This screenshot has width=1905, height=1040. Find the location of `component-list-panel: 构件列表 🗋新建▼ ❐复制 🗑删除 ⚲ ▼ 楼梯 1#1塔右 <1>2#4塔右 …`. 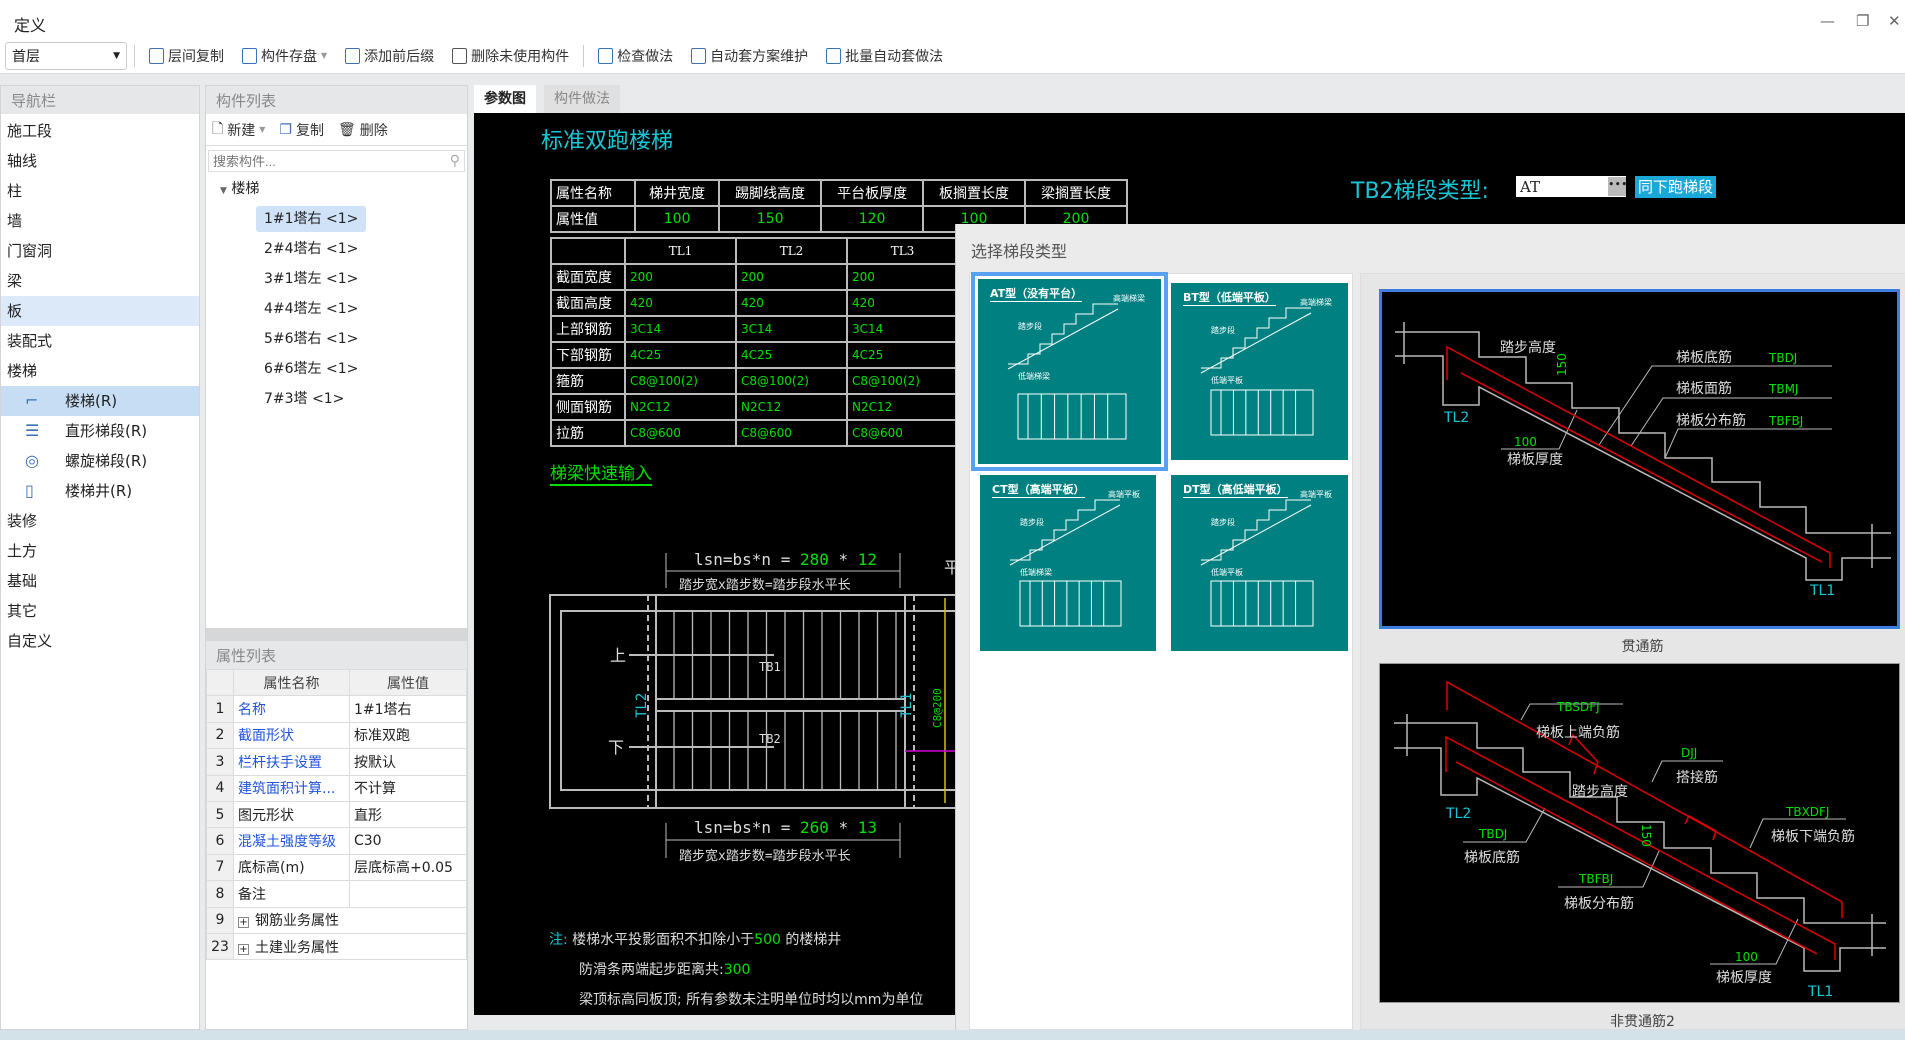

component-list-panel: 构件列表 🗋新建▼ ❐复制 🗑删除 ⚲ ▼ 楼梯 1#1塔右 <1>2#4塔右 … is located at coordinates (336, 357).